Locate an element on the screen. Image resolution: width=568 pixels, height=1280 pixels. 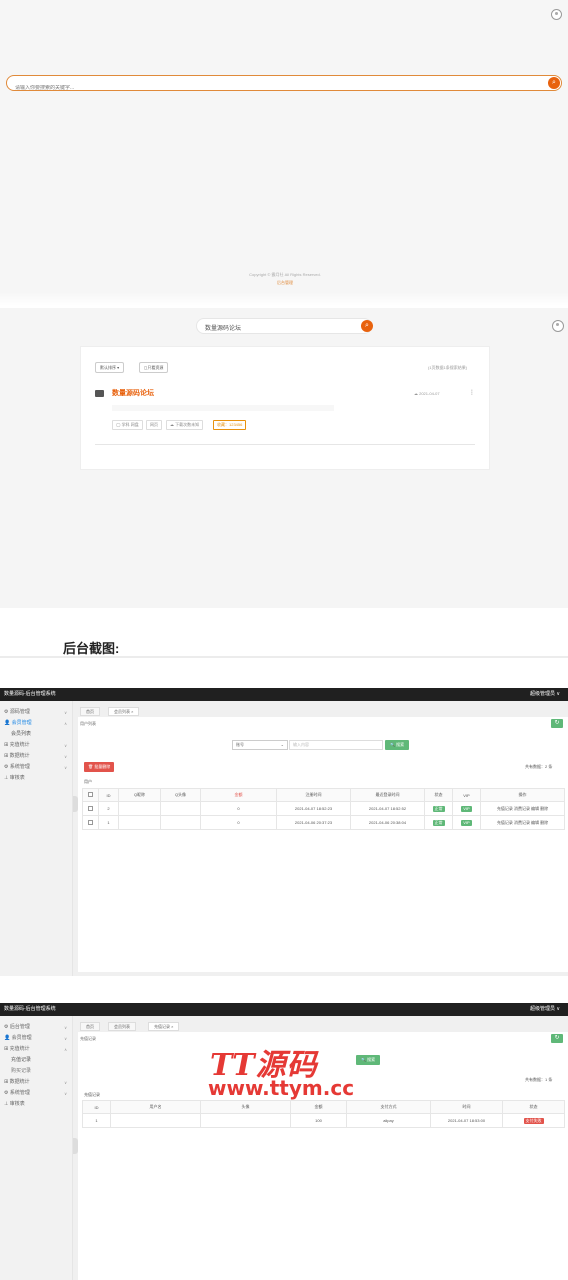
member-search-input: 输入内容 is located at coordinates (336, 745).